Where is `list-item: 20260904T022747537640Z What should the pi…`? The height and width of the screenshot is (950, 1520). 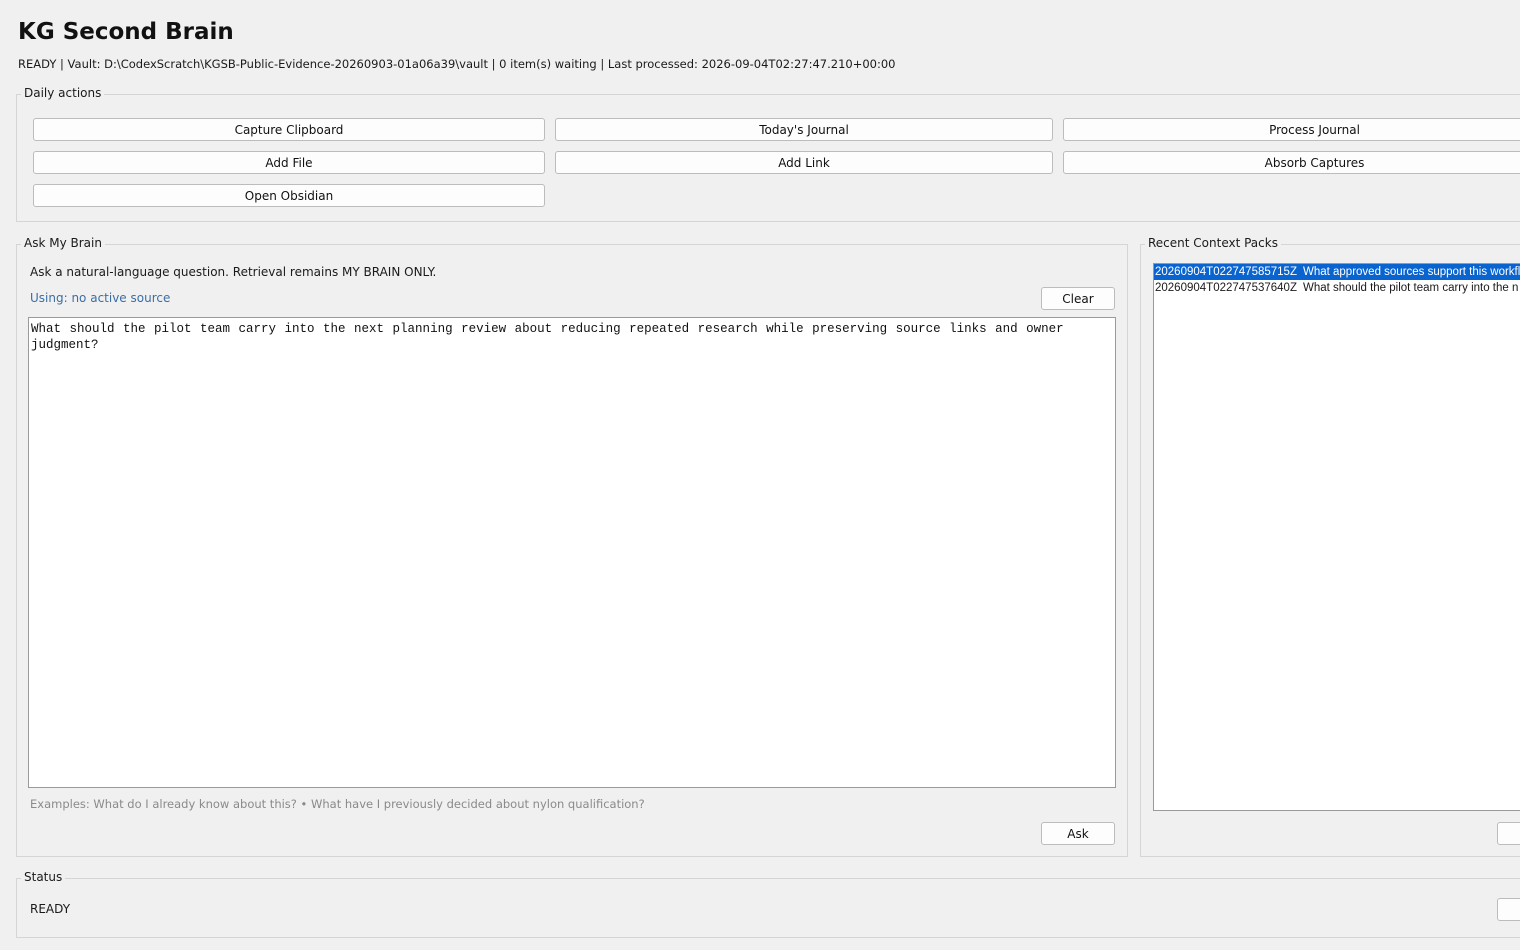
list-item: 20260904T022747537640Z What should the pi… is located at coordinates (1337, 288).